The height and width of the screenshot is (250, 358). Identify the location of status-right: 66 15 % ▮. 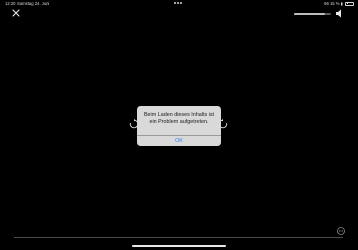
(339, 3).